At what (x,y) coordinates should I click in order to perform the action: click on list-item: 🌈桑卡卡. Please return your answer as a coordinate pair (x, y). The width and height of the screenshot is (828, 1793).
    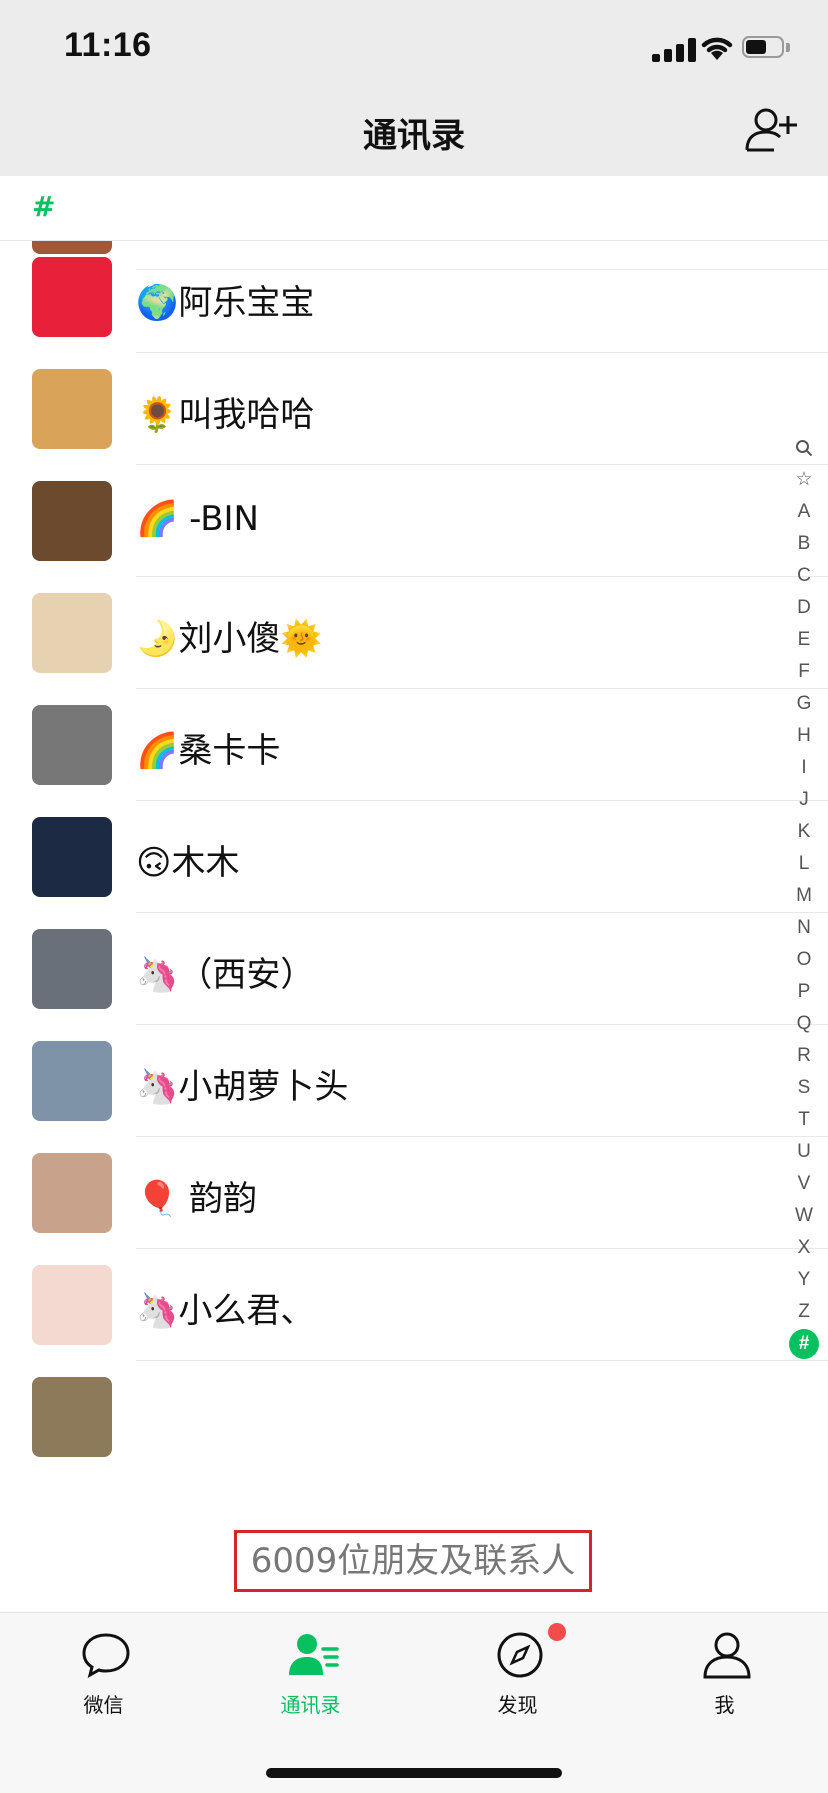
    Looking at the image, I should click on (414, 745).